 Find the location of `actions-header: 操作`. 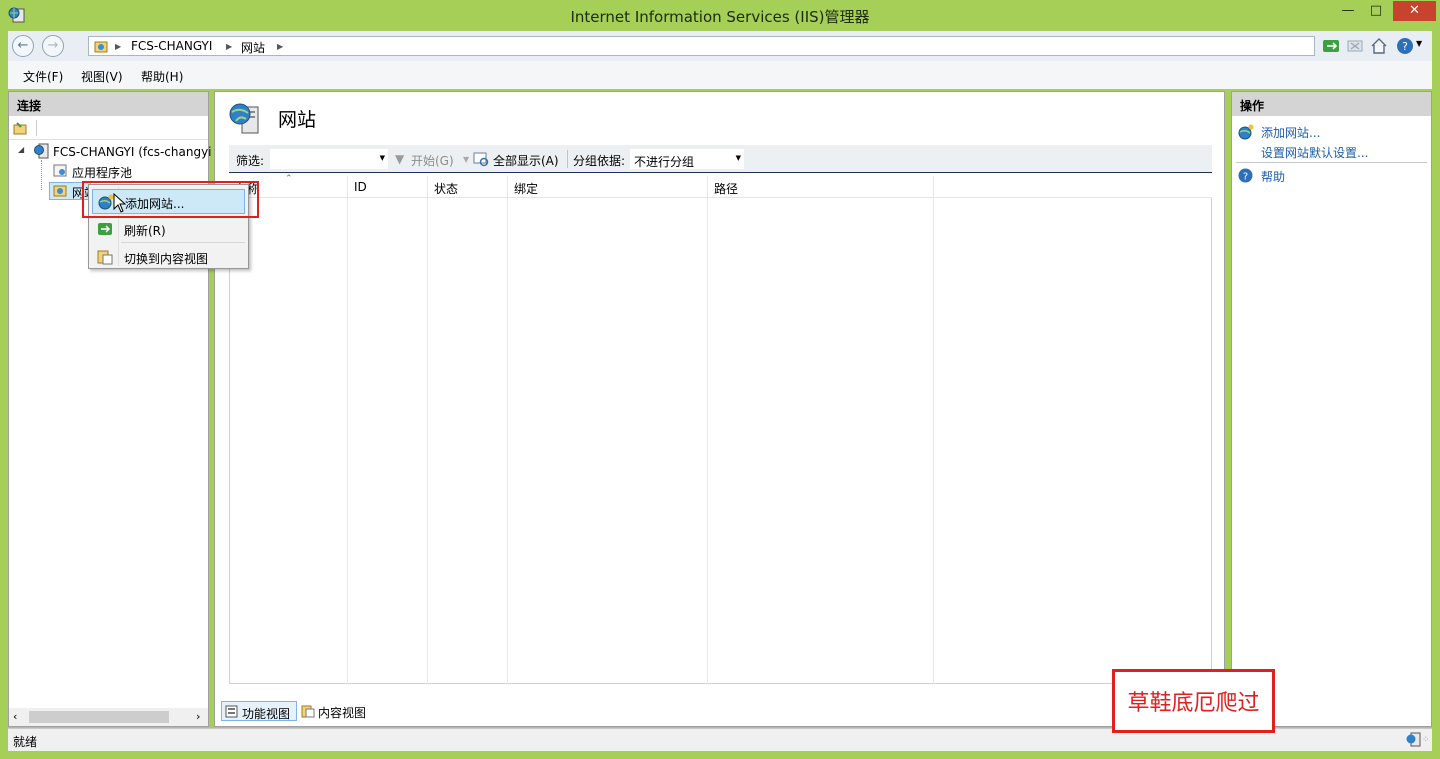

actions-header: 操作 is located at coordinates (1331, 104).